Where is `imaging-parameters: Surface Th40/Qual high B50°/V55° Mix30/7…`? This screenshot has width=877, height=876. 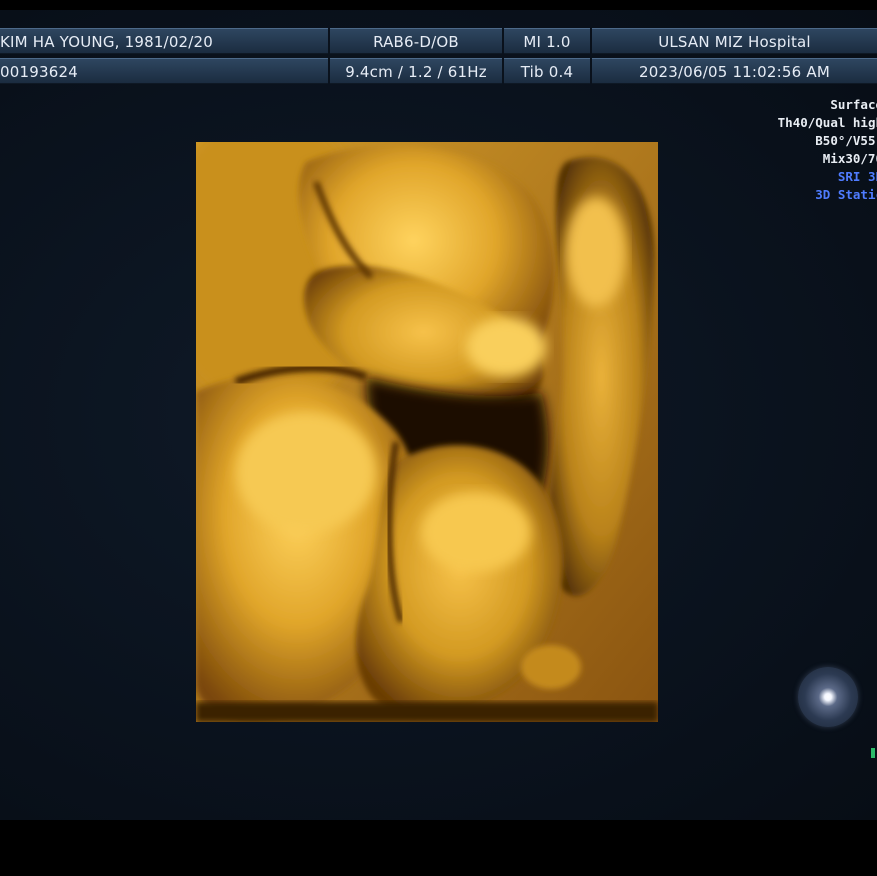 imaging-parameters: Surface Th40/Qual high B50°/V55° Mix30/7… is located at coordinates (812, 150).